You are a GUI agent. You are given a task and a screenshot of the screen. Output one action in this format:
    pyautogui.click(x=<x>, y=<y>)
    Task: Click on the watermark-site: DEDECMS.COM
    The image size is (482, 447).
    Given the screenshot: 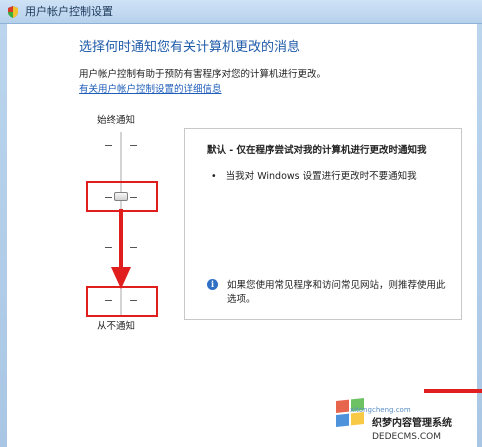 What is the action you would take?
    pyautogui.click(x=406, y=437)
    